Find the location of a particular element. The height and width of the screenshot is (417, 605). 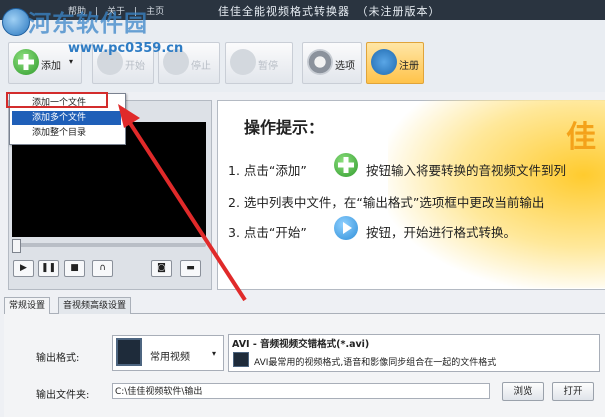

stop-button-small: ■ is located at coordinates (74, 268).